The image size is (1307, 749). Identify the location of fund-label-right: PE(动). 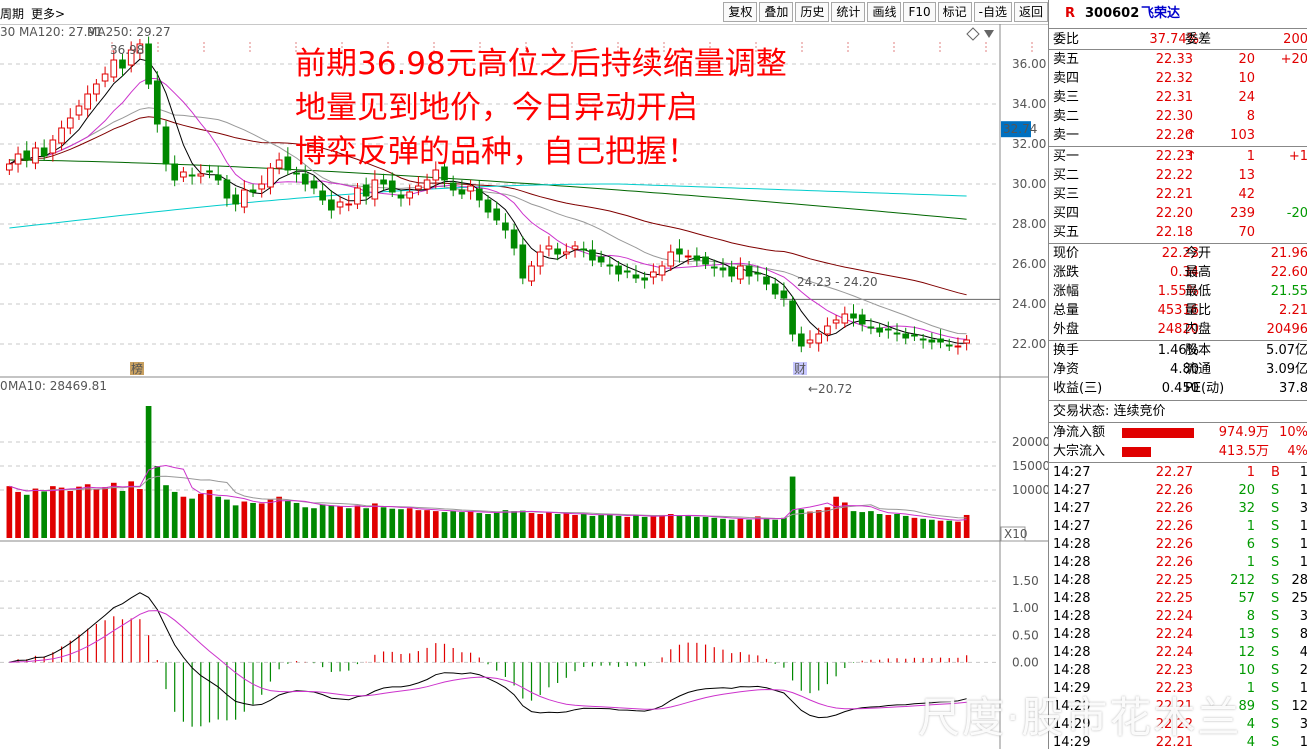
(1205, 388).